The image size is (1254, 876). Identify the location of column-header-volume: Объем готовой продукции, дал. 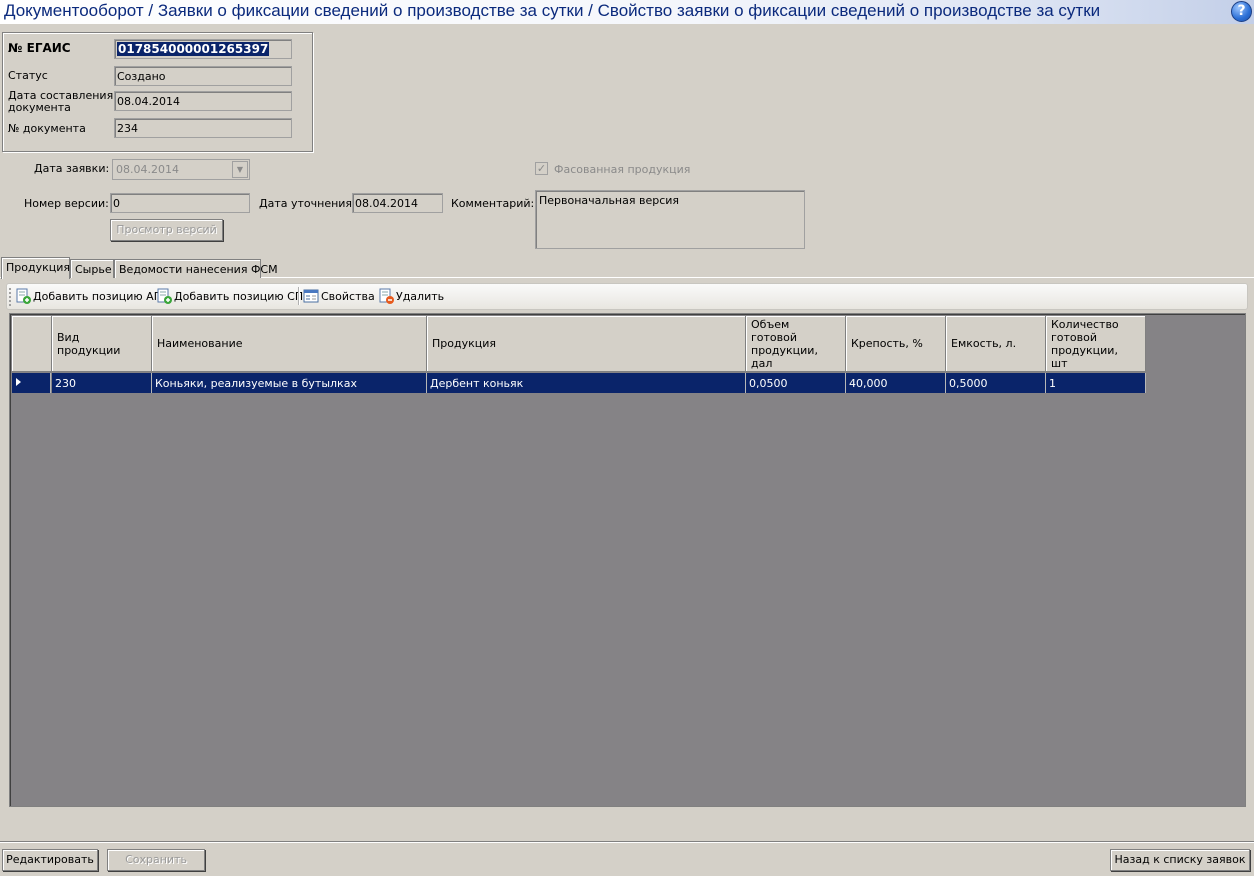
(796, 344).